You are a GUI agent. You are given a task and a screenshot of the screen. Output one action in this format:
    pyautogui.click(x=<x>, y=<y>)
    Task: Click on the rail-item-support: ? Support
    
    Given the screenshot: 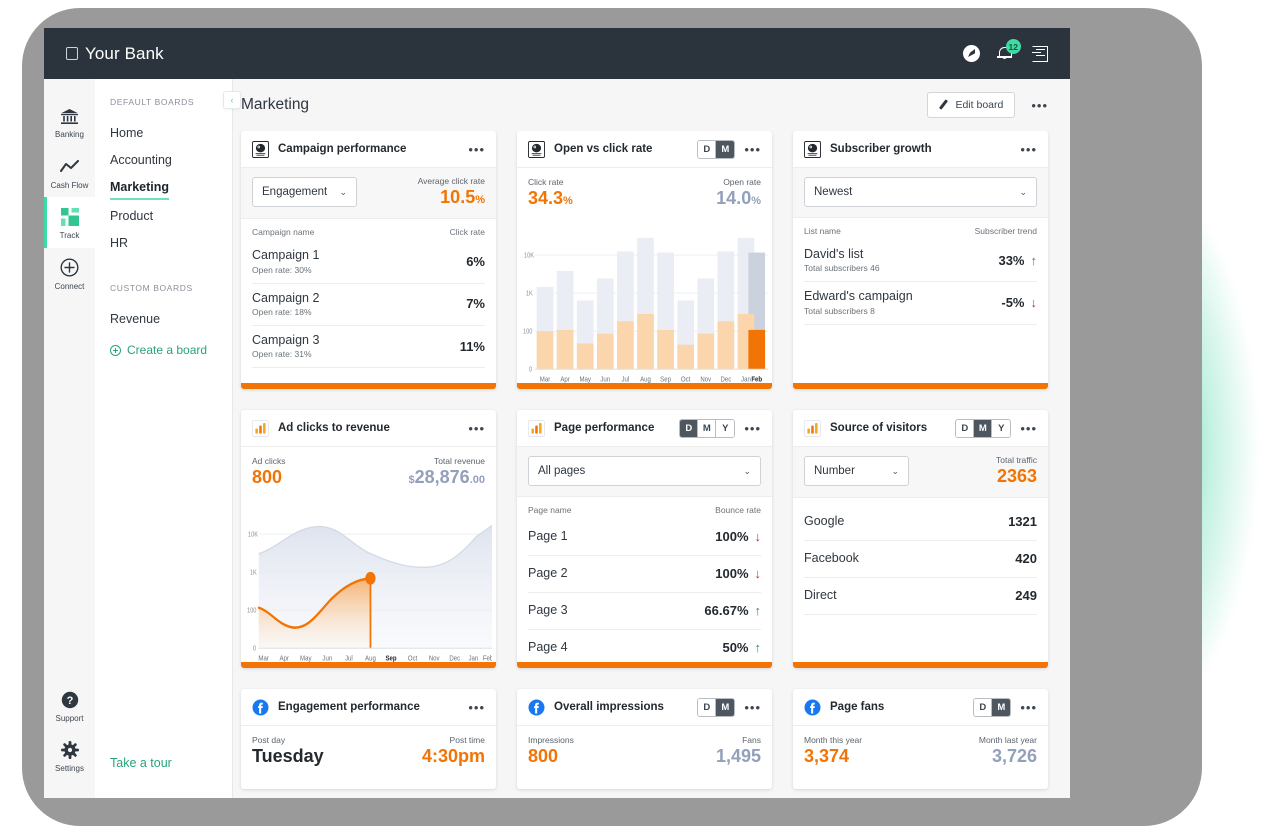 What is the action you would take?
    pyautogui.click(x=69, y=705)
    